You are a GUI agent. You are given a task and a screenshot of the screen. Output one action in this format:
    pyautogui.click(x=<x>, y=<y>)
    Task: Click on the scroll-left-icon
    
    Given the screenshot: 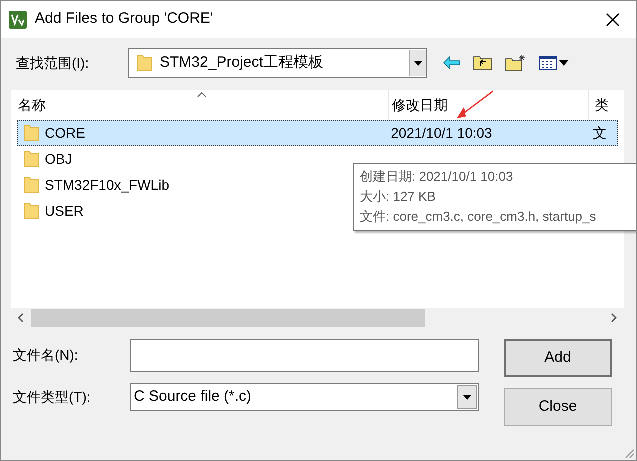 What is the action you would take?
    pyautogui.click(x=21, y=318)
    